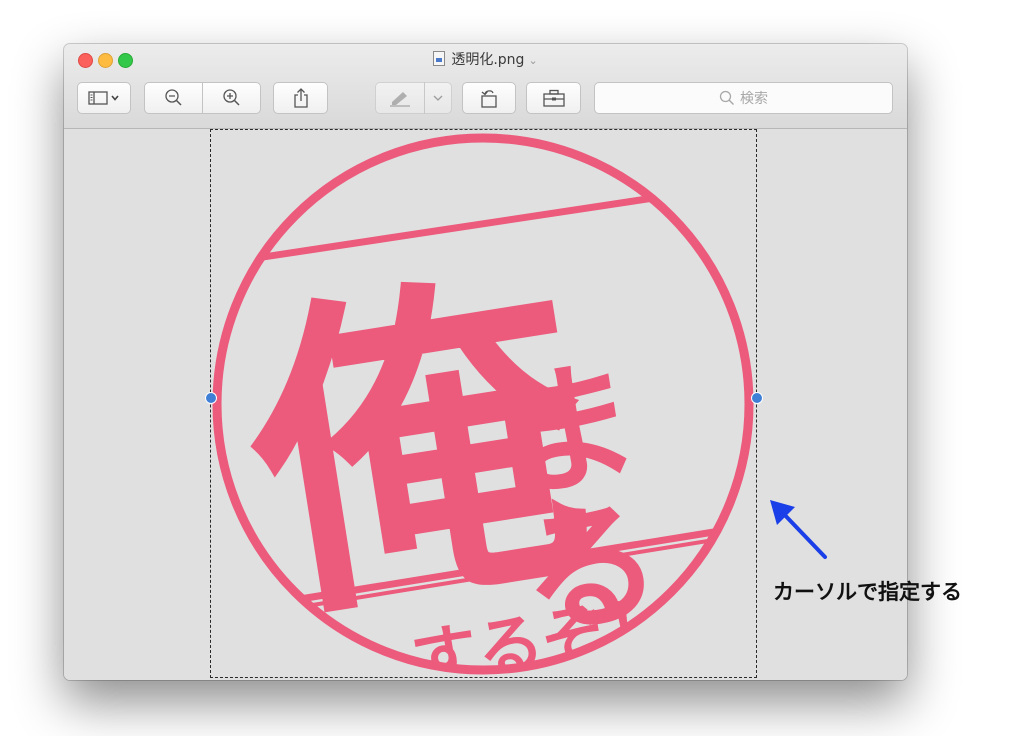  I want to click on toolbox-icon, so click(553, 98).